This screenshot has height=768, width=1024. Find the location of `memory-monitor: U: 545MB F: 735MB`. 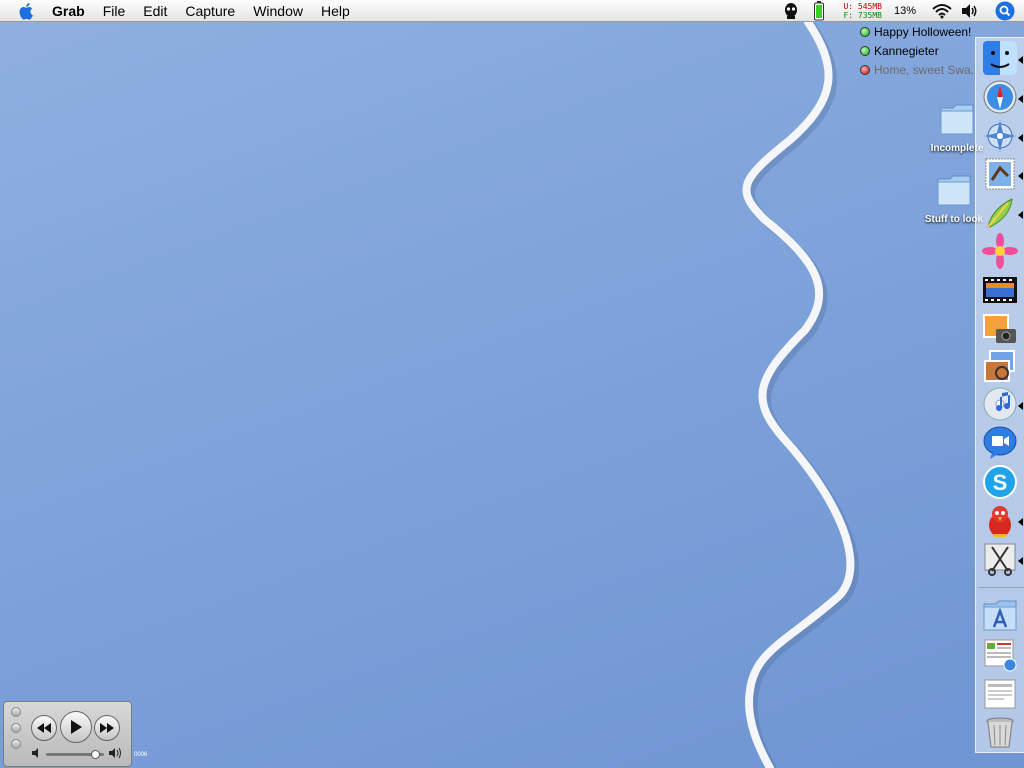

memory-monitor: U: 545MB F: 735MB is located at coordinates (862, 11).